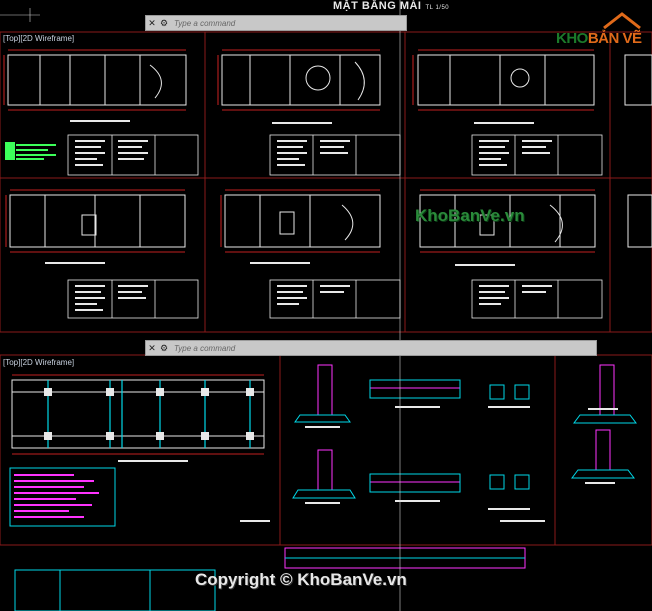 This screenshot has height=611, width=652. I want to click on site-logo: KHOBẢN VẼ, so click(600, 30).